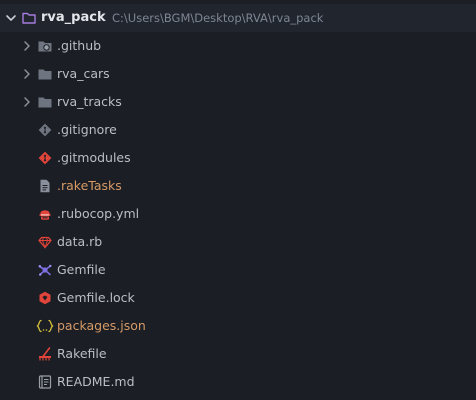 The image size is (476, 400). I want to click on tree-item-label: .gitignore, so click(87, 129).